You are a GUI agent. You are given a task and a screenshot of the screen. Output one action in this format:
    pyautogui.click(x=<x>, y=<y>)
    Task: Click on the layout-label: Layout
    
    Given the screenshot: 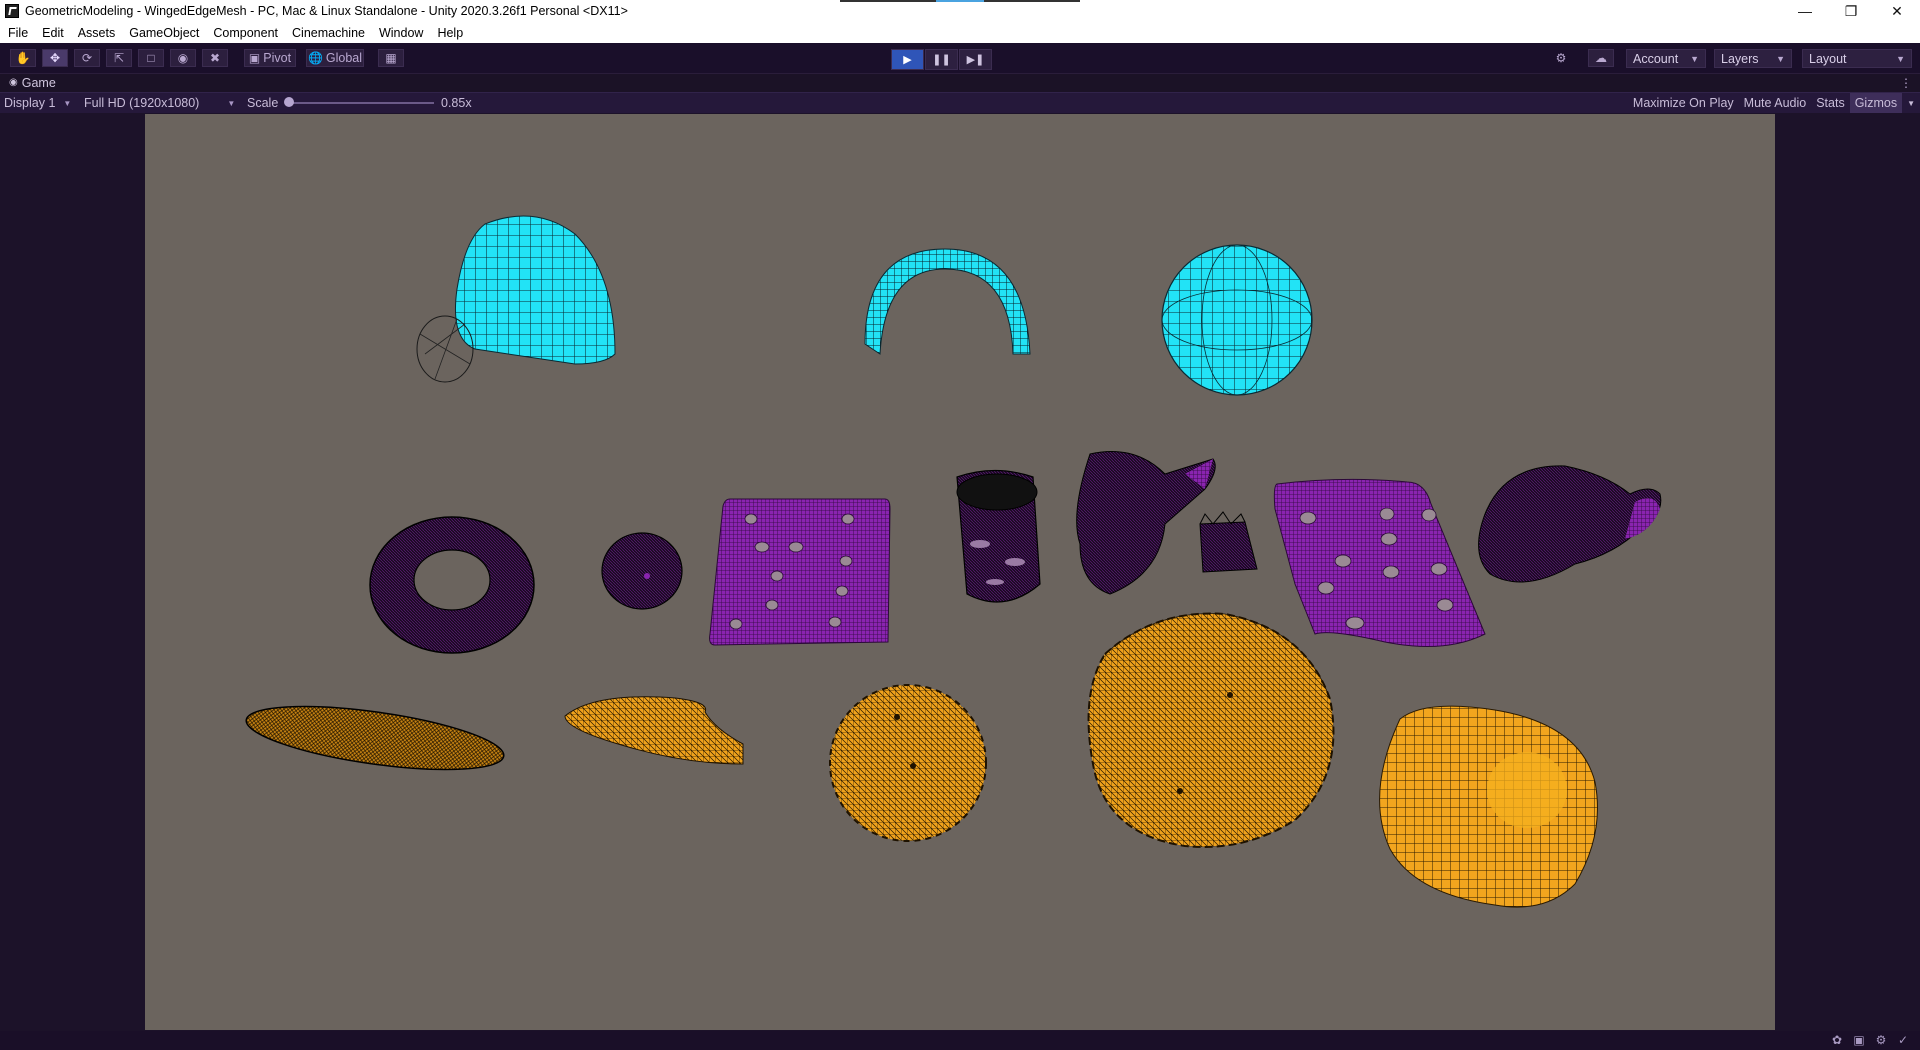 What is the action you would take?
    pyautogui.click(x=1828, y=58)
    